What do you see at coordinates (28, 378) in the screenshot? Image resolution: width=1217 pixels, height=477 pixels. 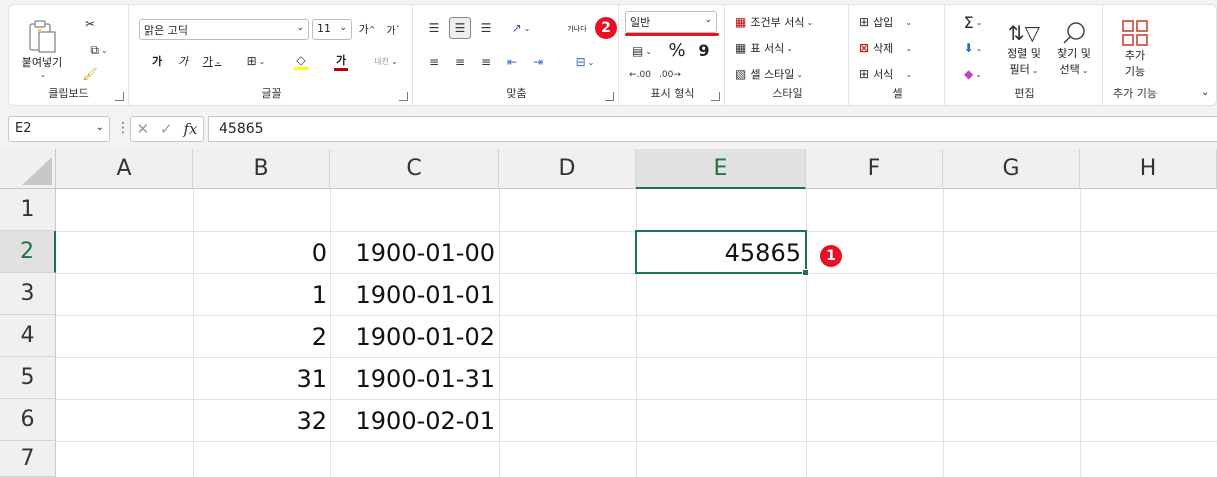 I see `row-header-5: 5` at bounding box center [28, 378].